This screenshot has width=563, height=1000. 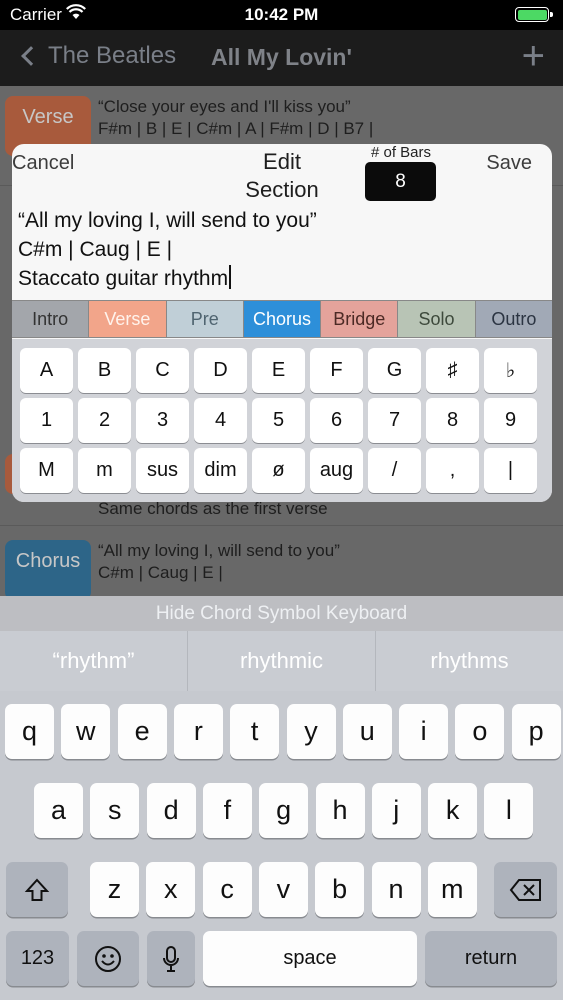 What do you see at coordinates (480, 731) in the screenshot?
I see `key-o: o` at bounding box center [480, 731].